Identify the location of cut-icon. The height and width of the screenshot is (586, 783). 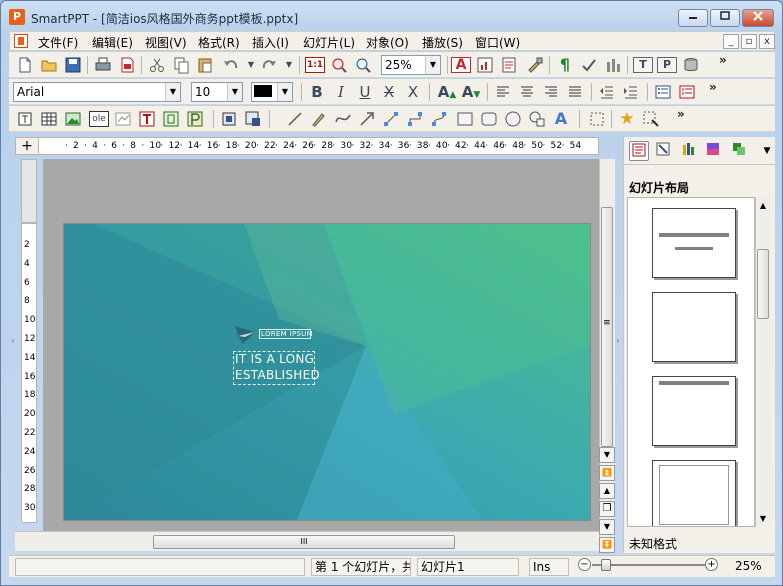
(157, 65).